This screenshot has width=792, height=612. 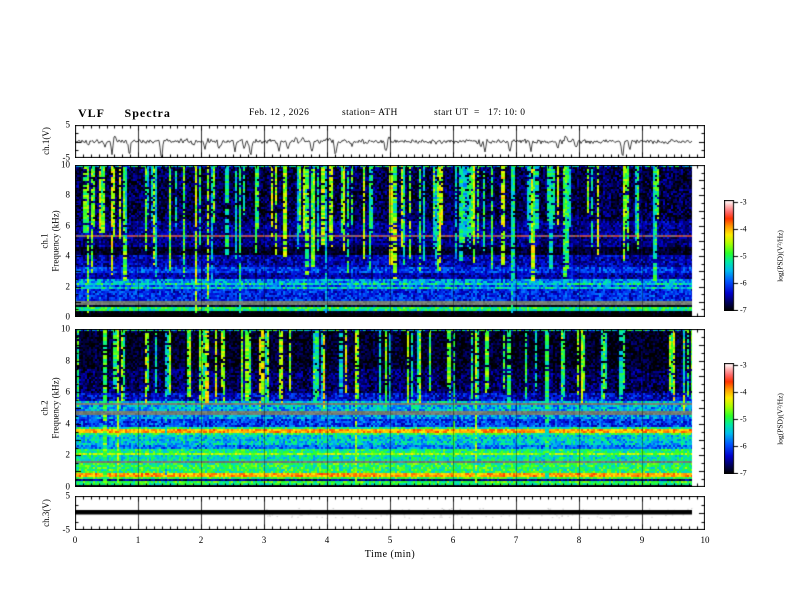 What do you see at coordinates (44, 408) in the screenshot?
I see `ch2-spec-ylabel-line1: ch.2` at bounding box center [44, 408].